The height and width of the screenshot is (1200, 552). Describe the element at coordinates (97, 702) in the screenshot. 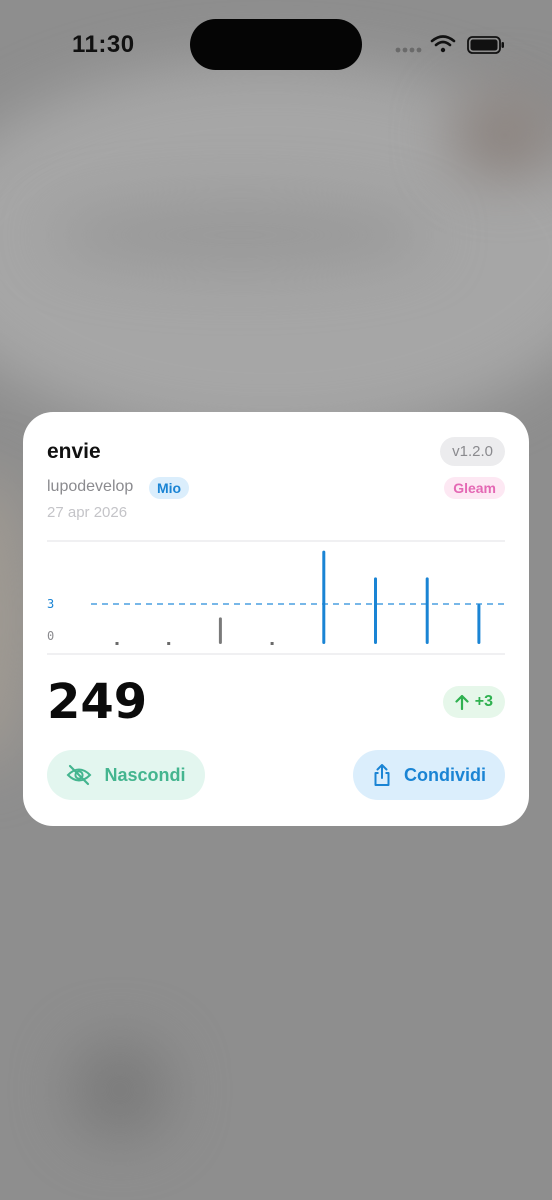

I see `star-count: 249` at that location.